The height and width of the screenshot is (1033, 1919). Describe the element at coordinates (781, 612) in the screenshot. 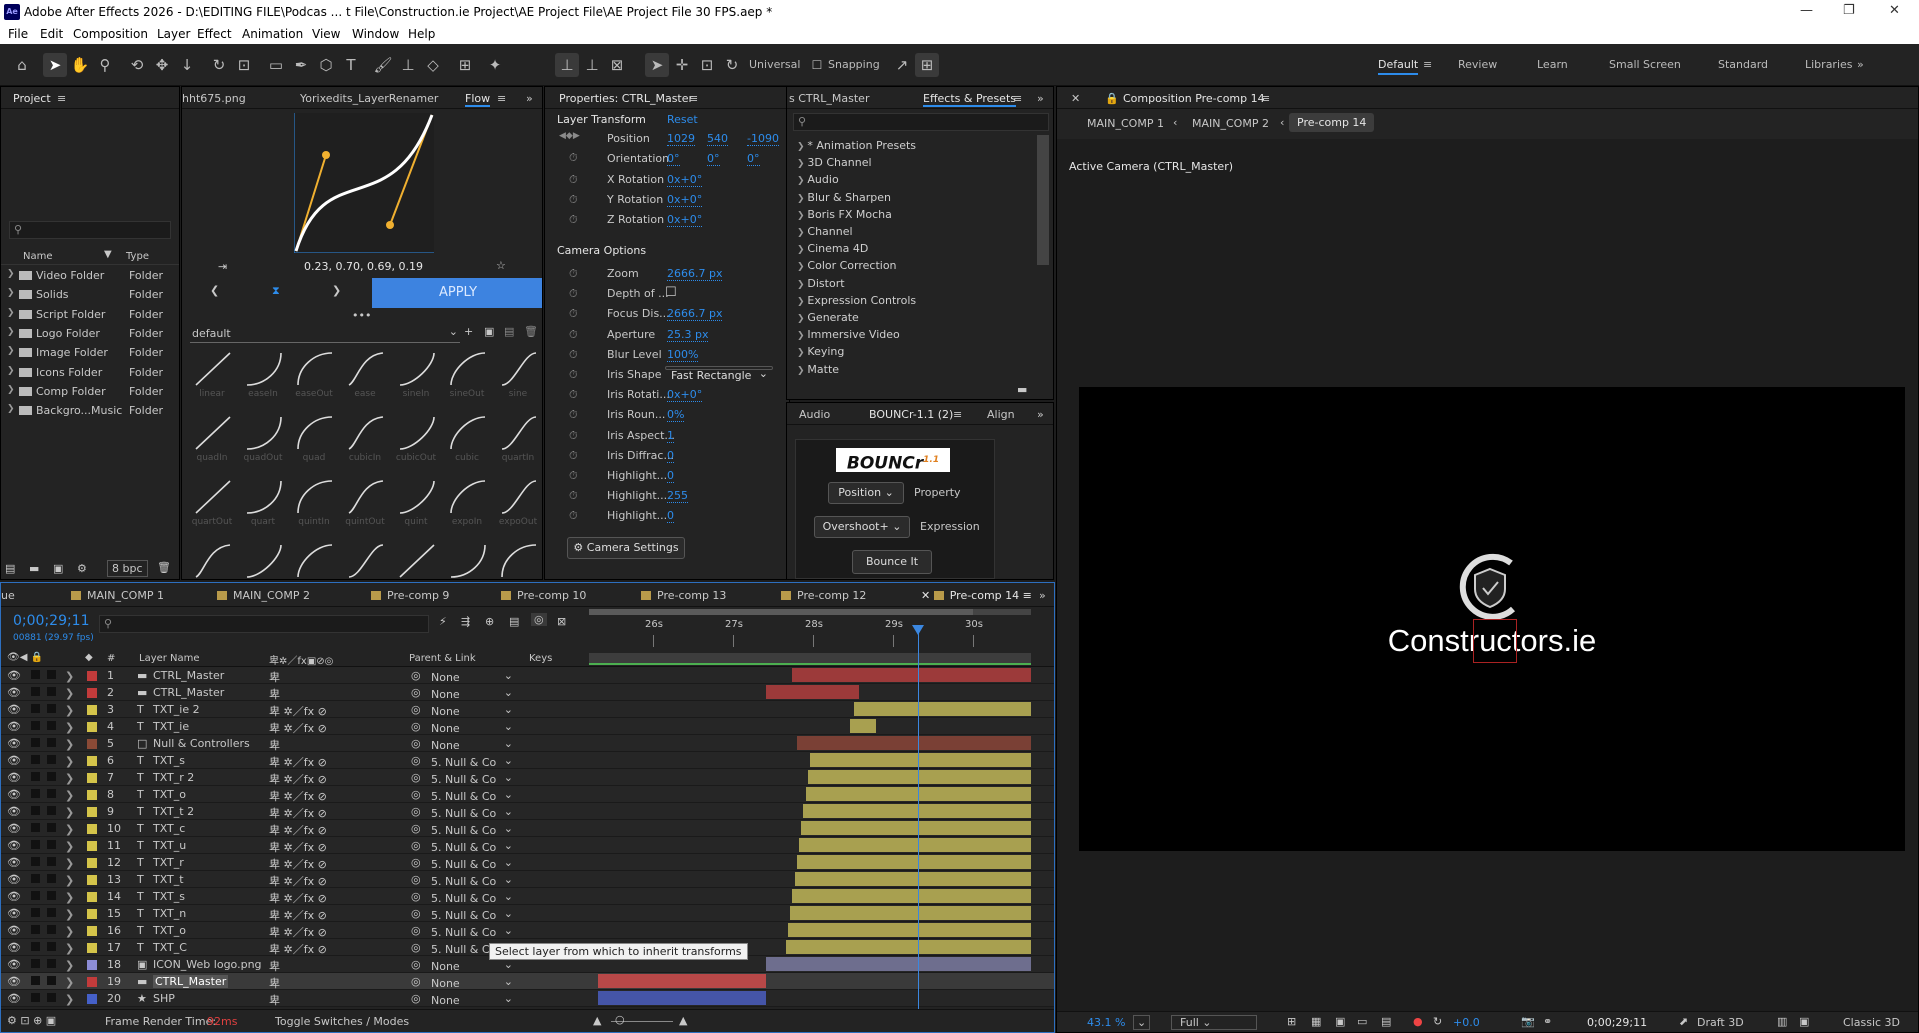

I see `navigator-range` at that location.